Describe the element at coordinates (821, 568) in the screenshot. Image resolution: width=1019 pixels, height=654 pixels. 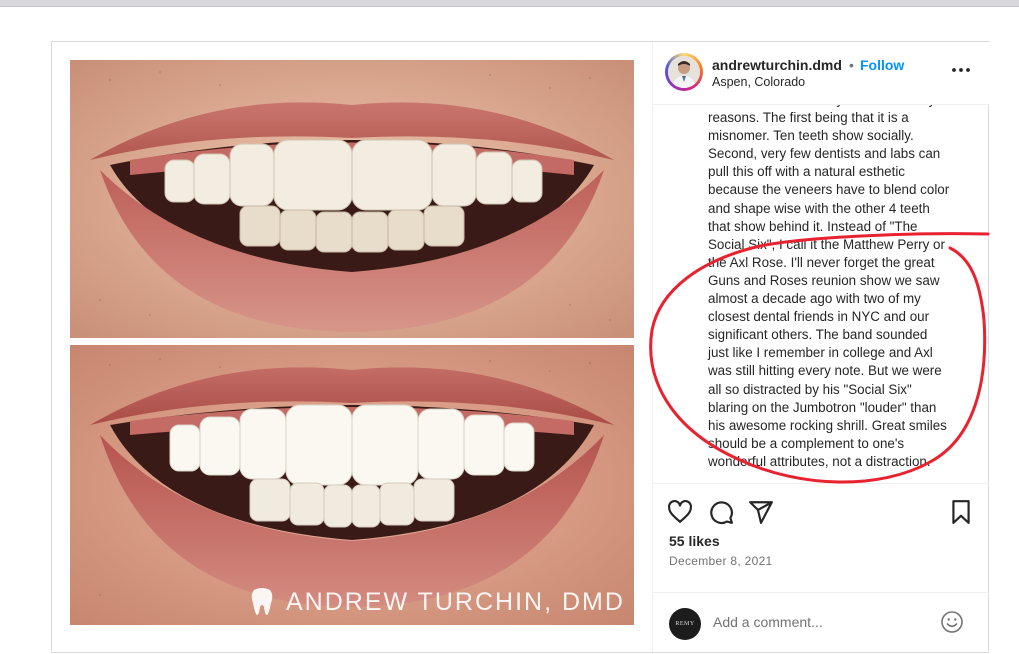
I see `post-actions: 55 likes December 8, 2021 REMY` at that location.